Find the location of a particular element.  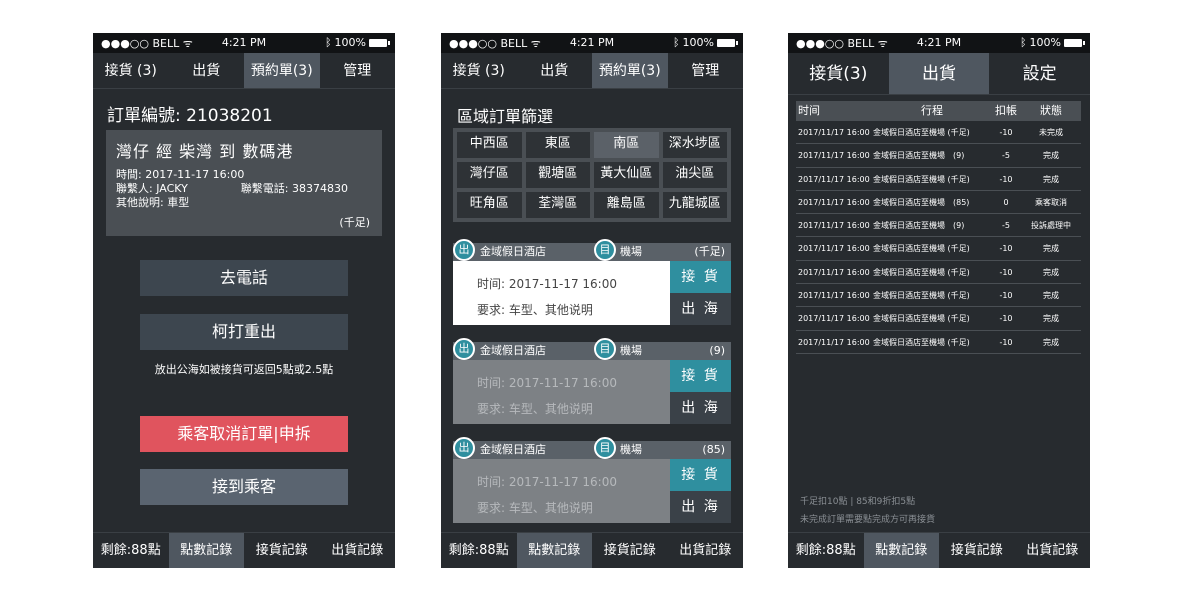

tab-settings: 設定 is located at coordinates (1039, 73).